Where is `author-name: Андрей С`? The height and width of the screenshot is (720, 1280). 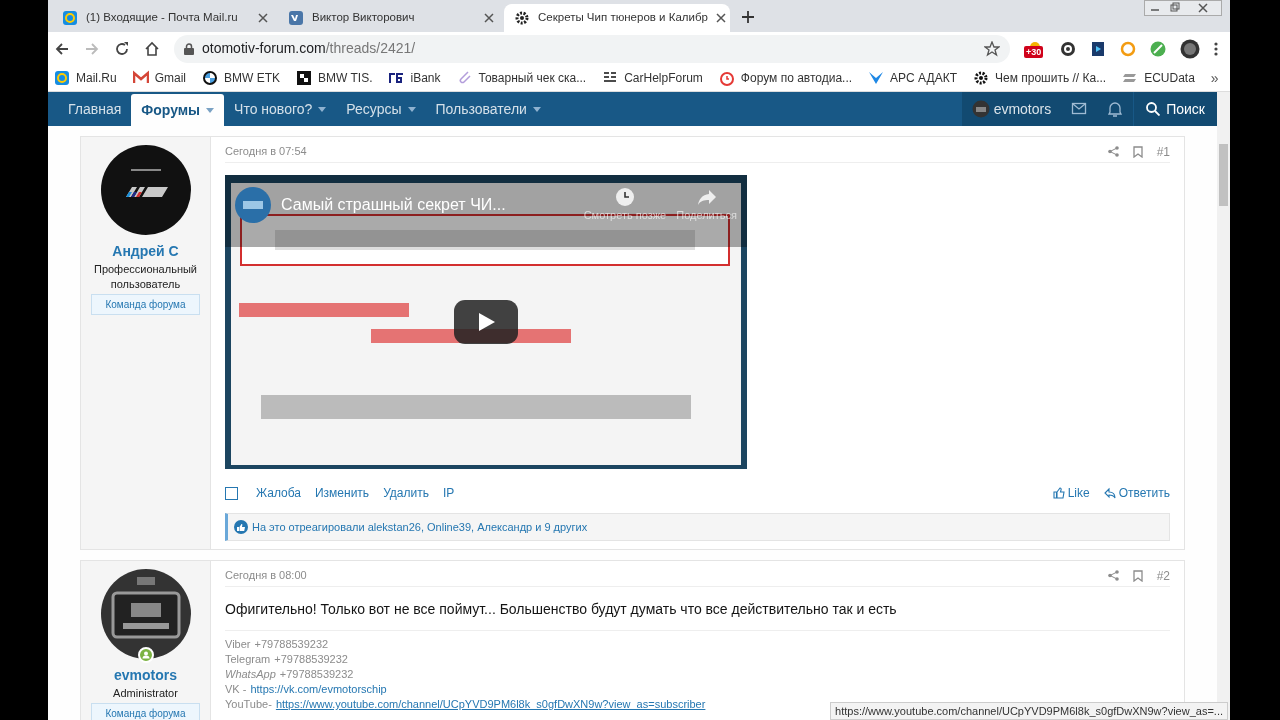 author-name: Андрей С is located at coordinates (145, 251).